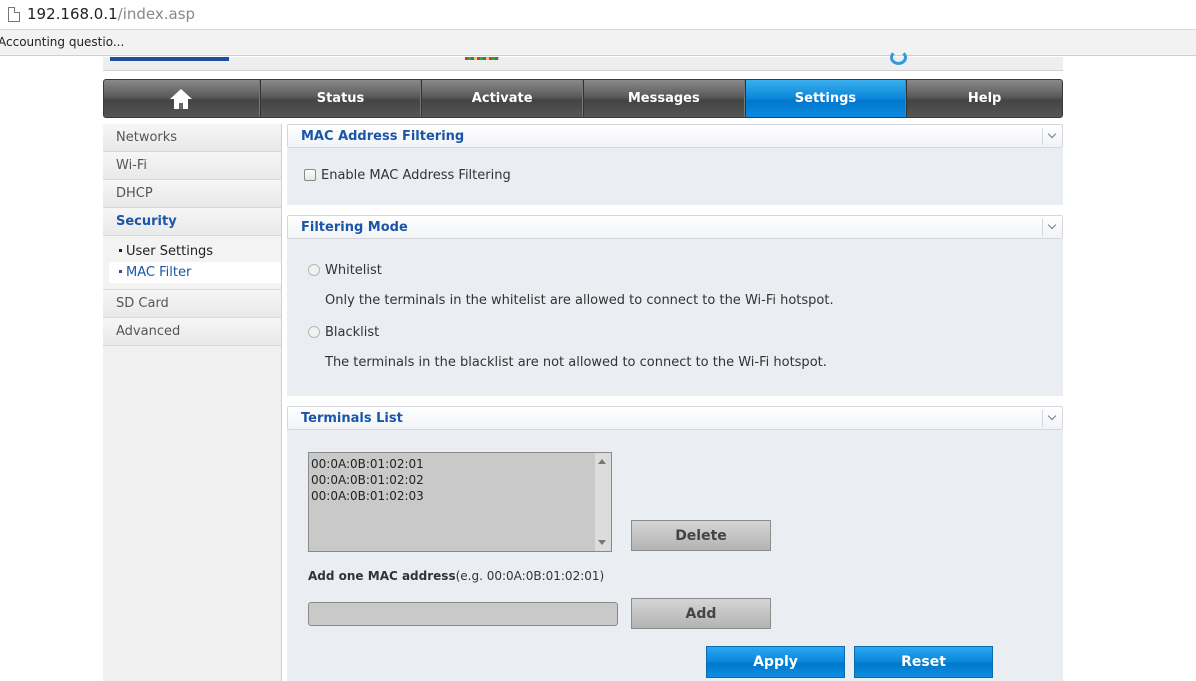  Describe the element at coordinates (111, 14) in the screenshot. I see `url-text: 192.168.0.1/index.asp` at that location.